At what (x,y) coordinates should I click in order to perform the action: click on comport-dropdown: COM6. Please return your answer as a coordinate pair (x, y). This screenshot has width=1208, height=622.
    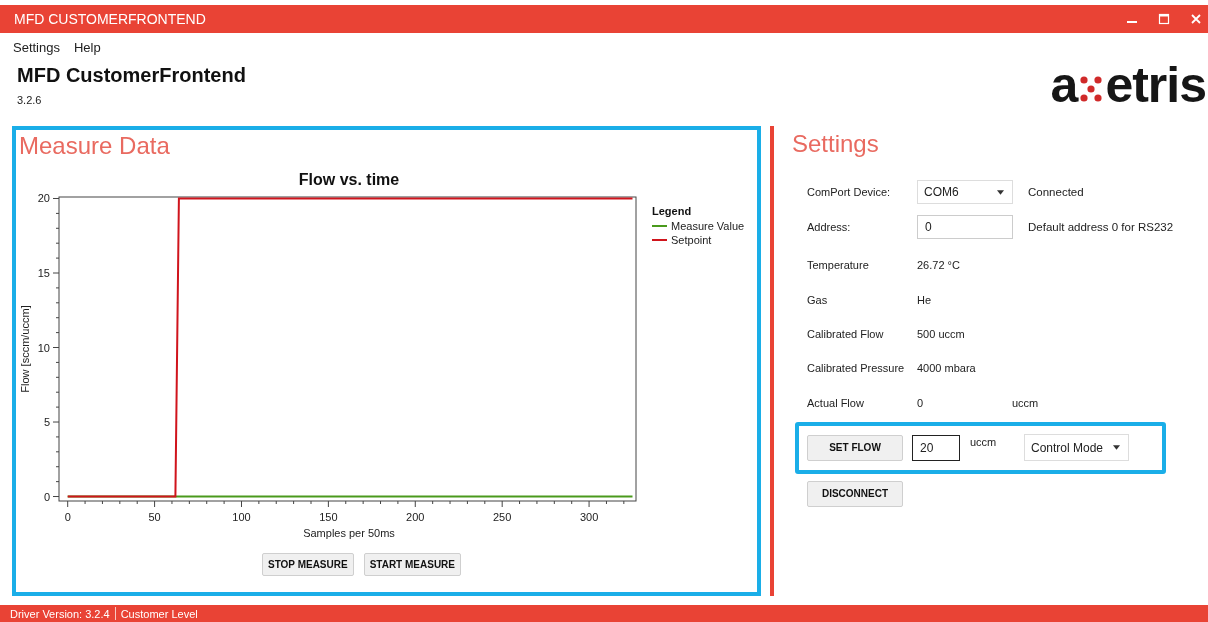
    Looking at the image, I should click on (965, 192).